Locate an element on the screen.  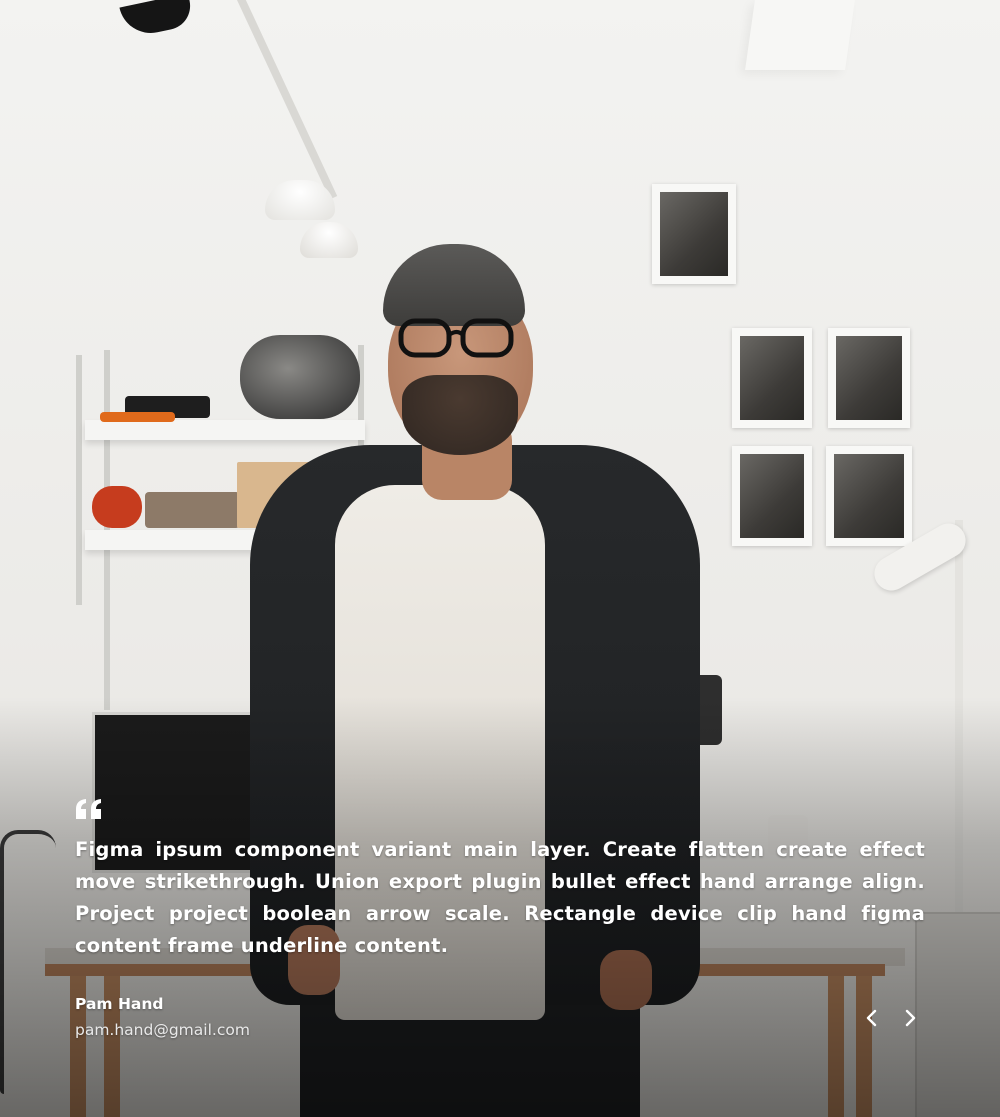
author-name: Pam Hand is located at coordinates (119, 1004).